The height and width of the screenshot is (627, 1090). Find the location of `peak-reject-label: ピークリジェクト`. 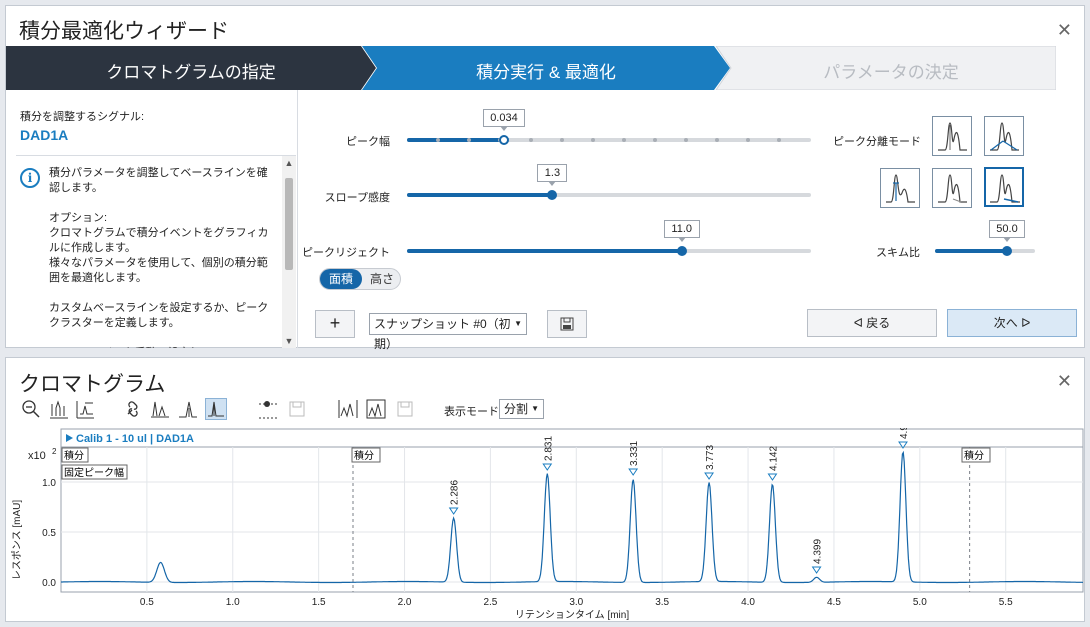

peak-reject-label: ピークリジェクト is located at coordinates (346, 253).